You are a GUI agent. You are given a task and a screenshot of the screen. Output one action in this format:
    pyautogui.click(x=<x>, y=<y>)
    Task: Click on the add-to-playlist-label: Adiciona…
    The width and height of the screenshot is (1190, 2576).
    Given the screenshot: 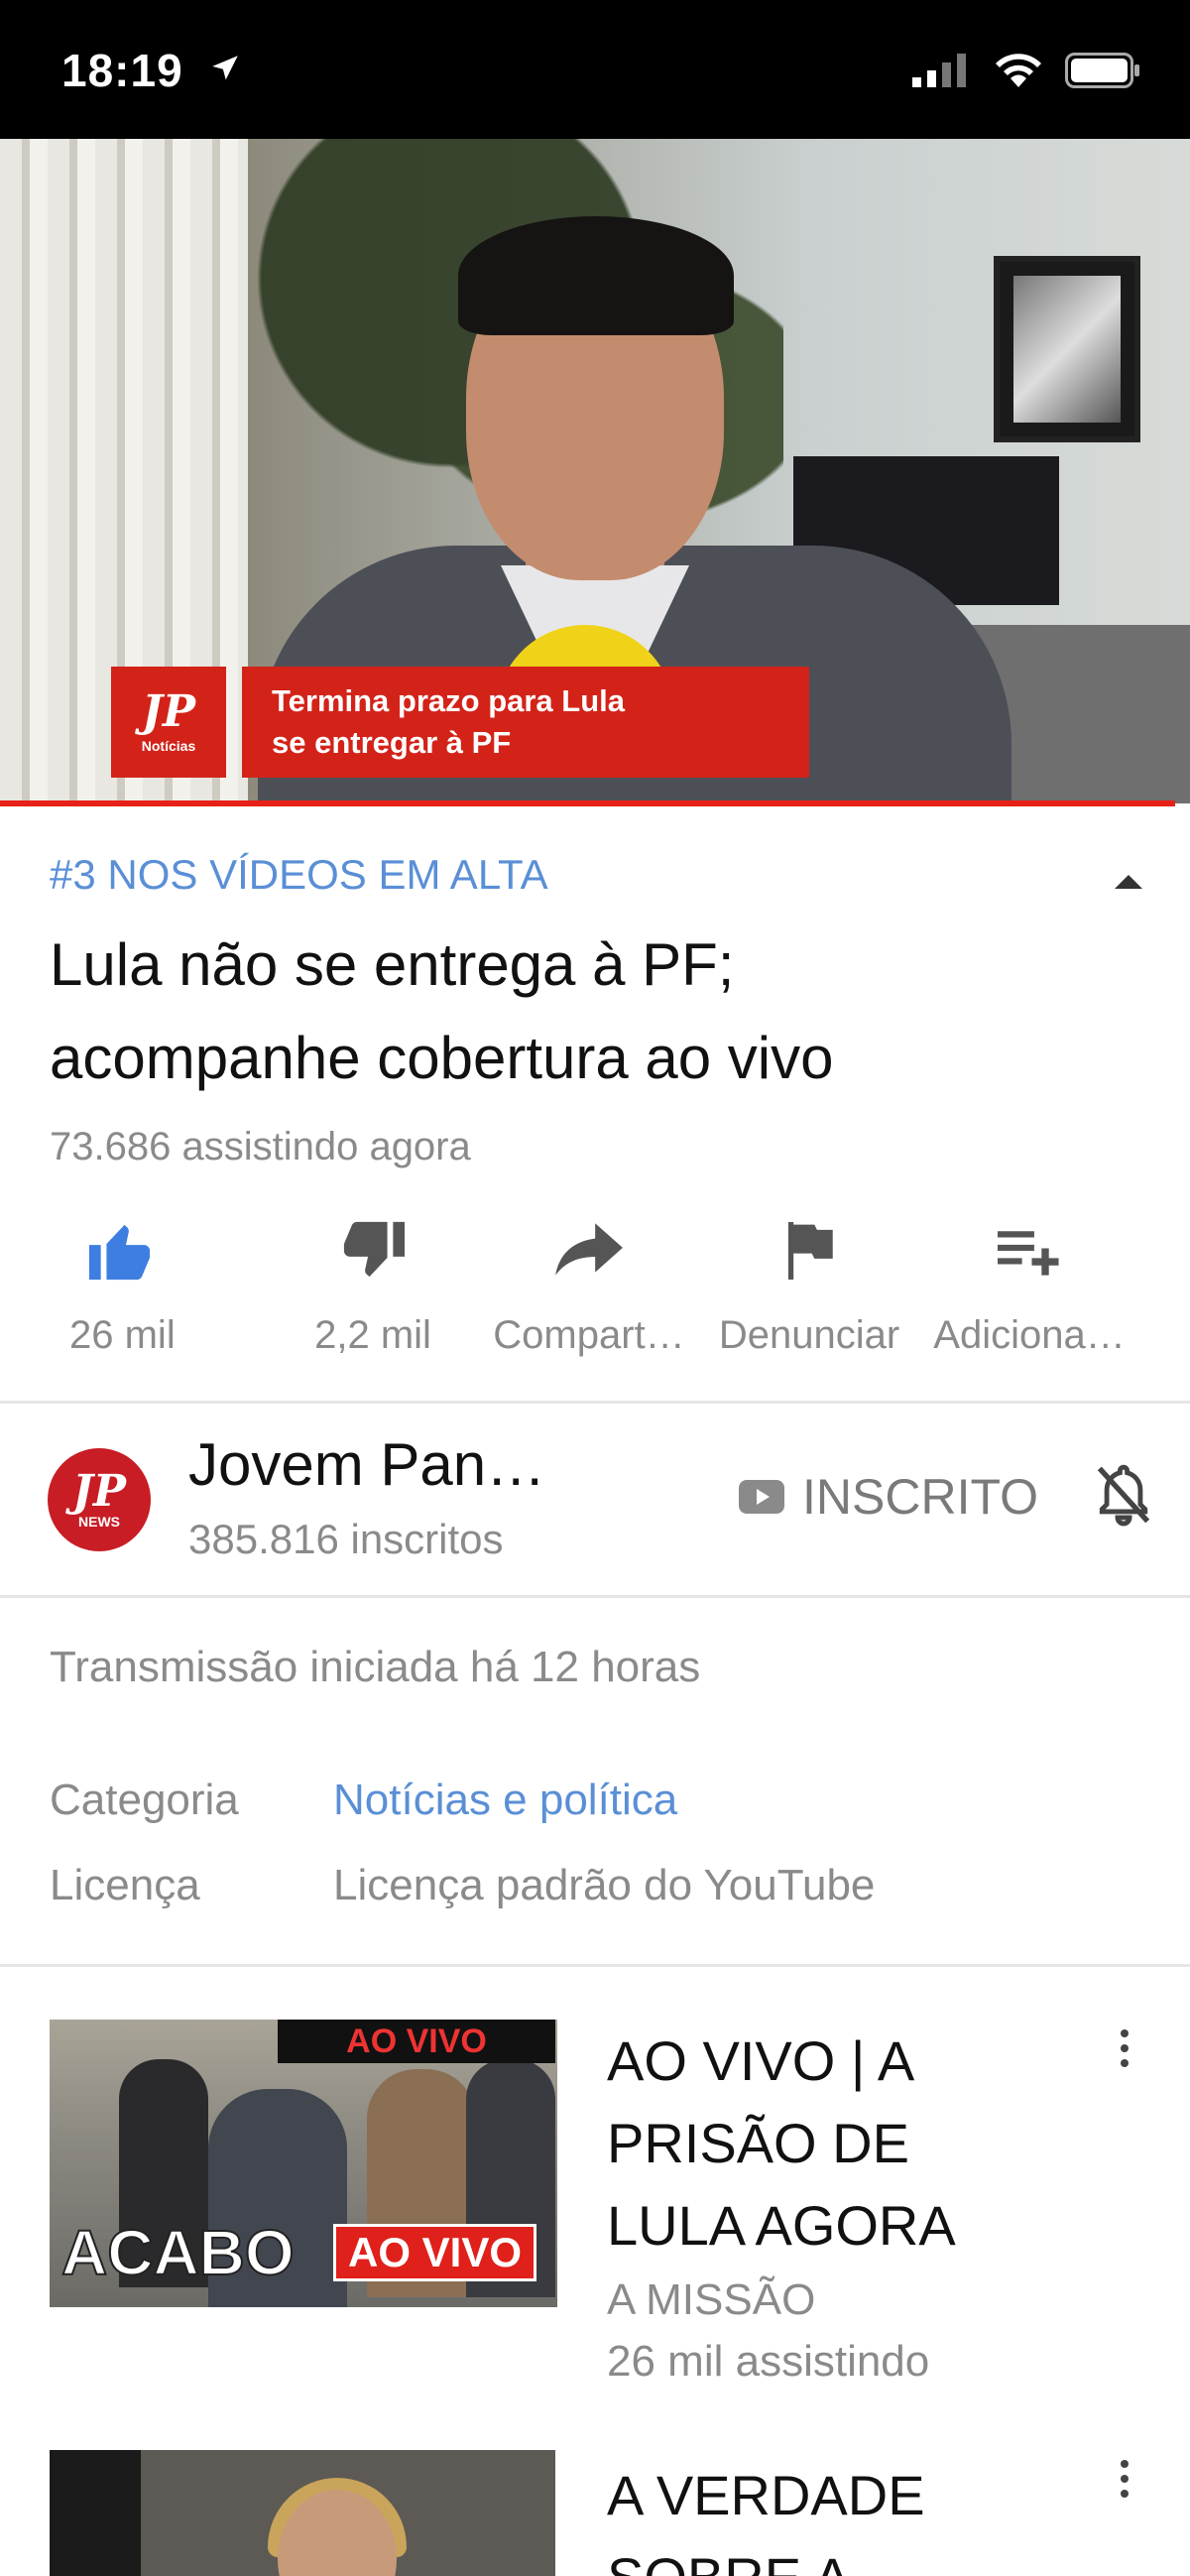 What is the action you would take?
    pyautogui.click(x=1029, y=1335)
    